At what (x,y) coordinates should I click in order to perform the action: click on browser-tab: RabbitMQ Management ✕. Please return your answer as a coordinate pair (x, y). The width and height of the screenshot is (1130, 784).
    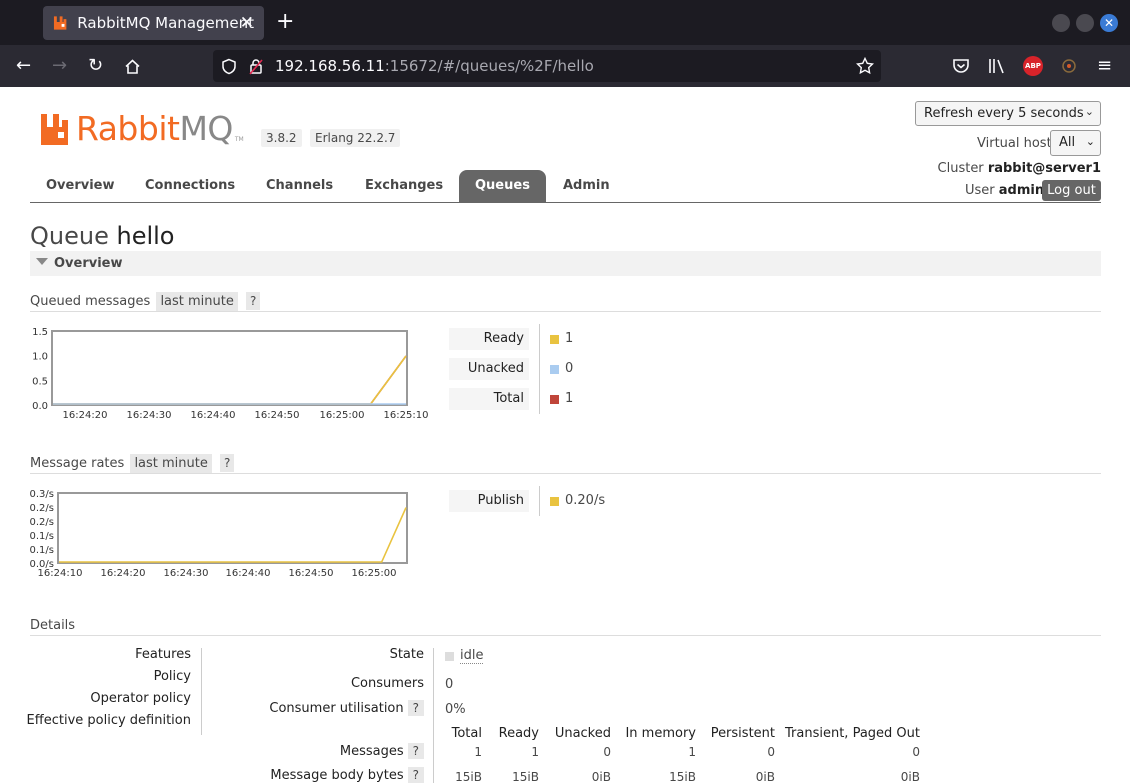
    Looking at the image, I should click on (153, 23).